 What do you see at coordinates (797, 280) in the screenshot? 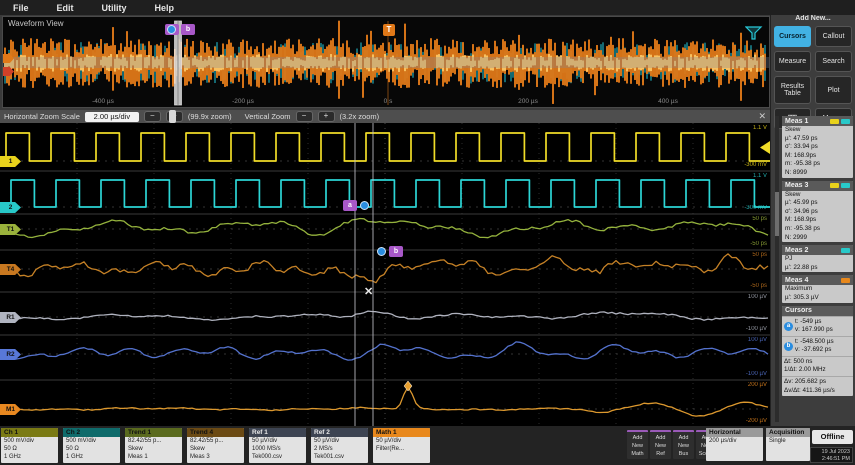
I see `panel-title: Meas 4` at bounding box center [797, 280].